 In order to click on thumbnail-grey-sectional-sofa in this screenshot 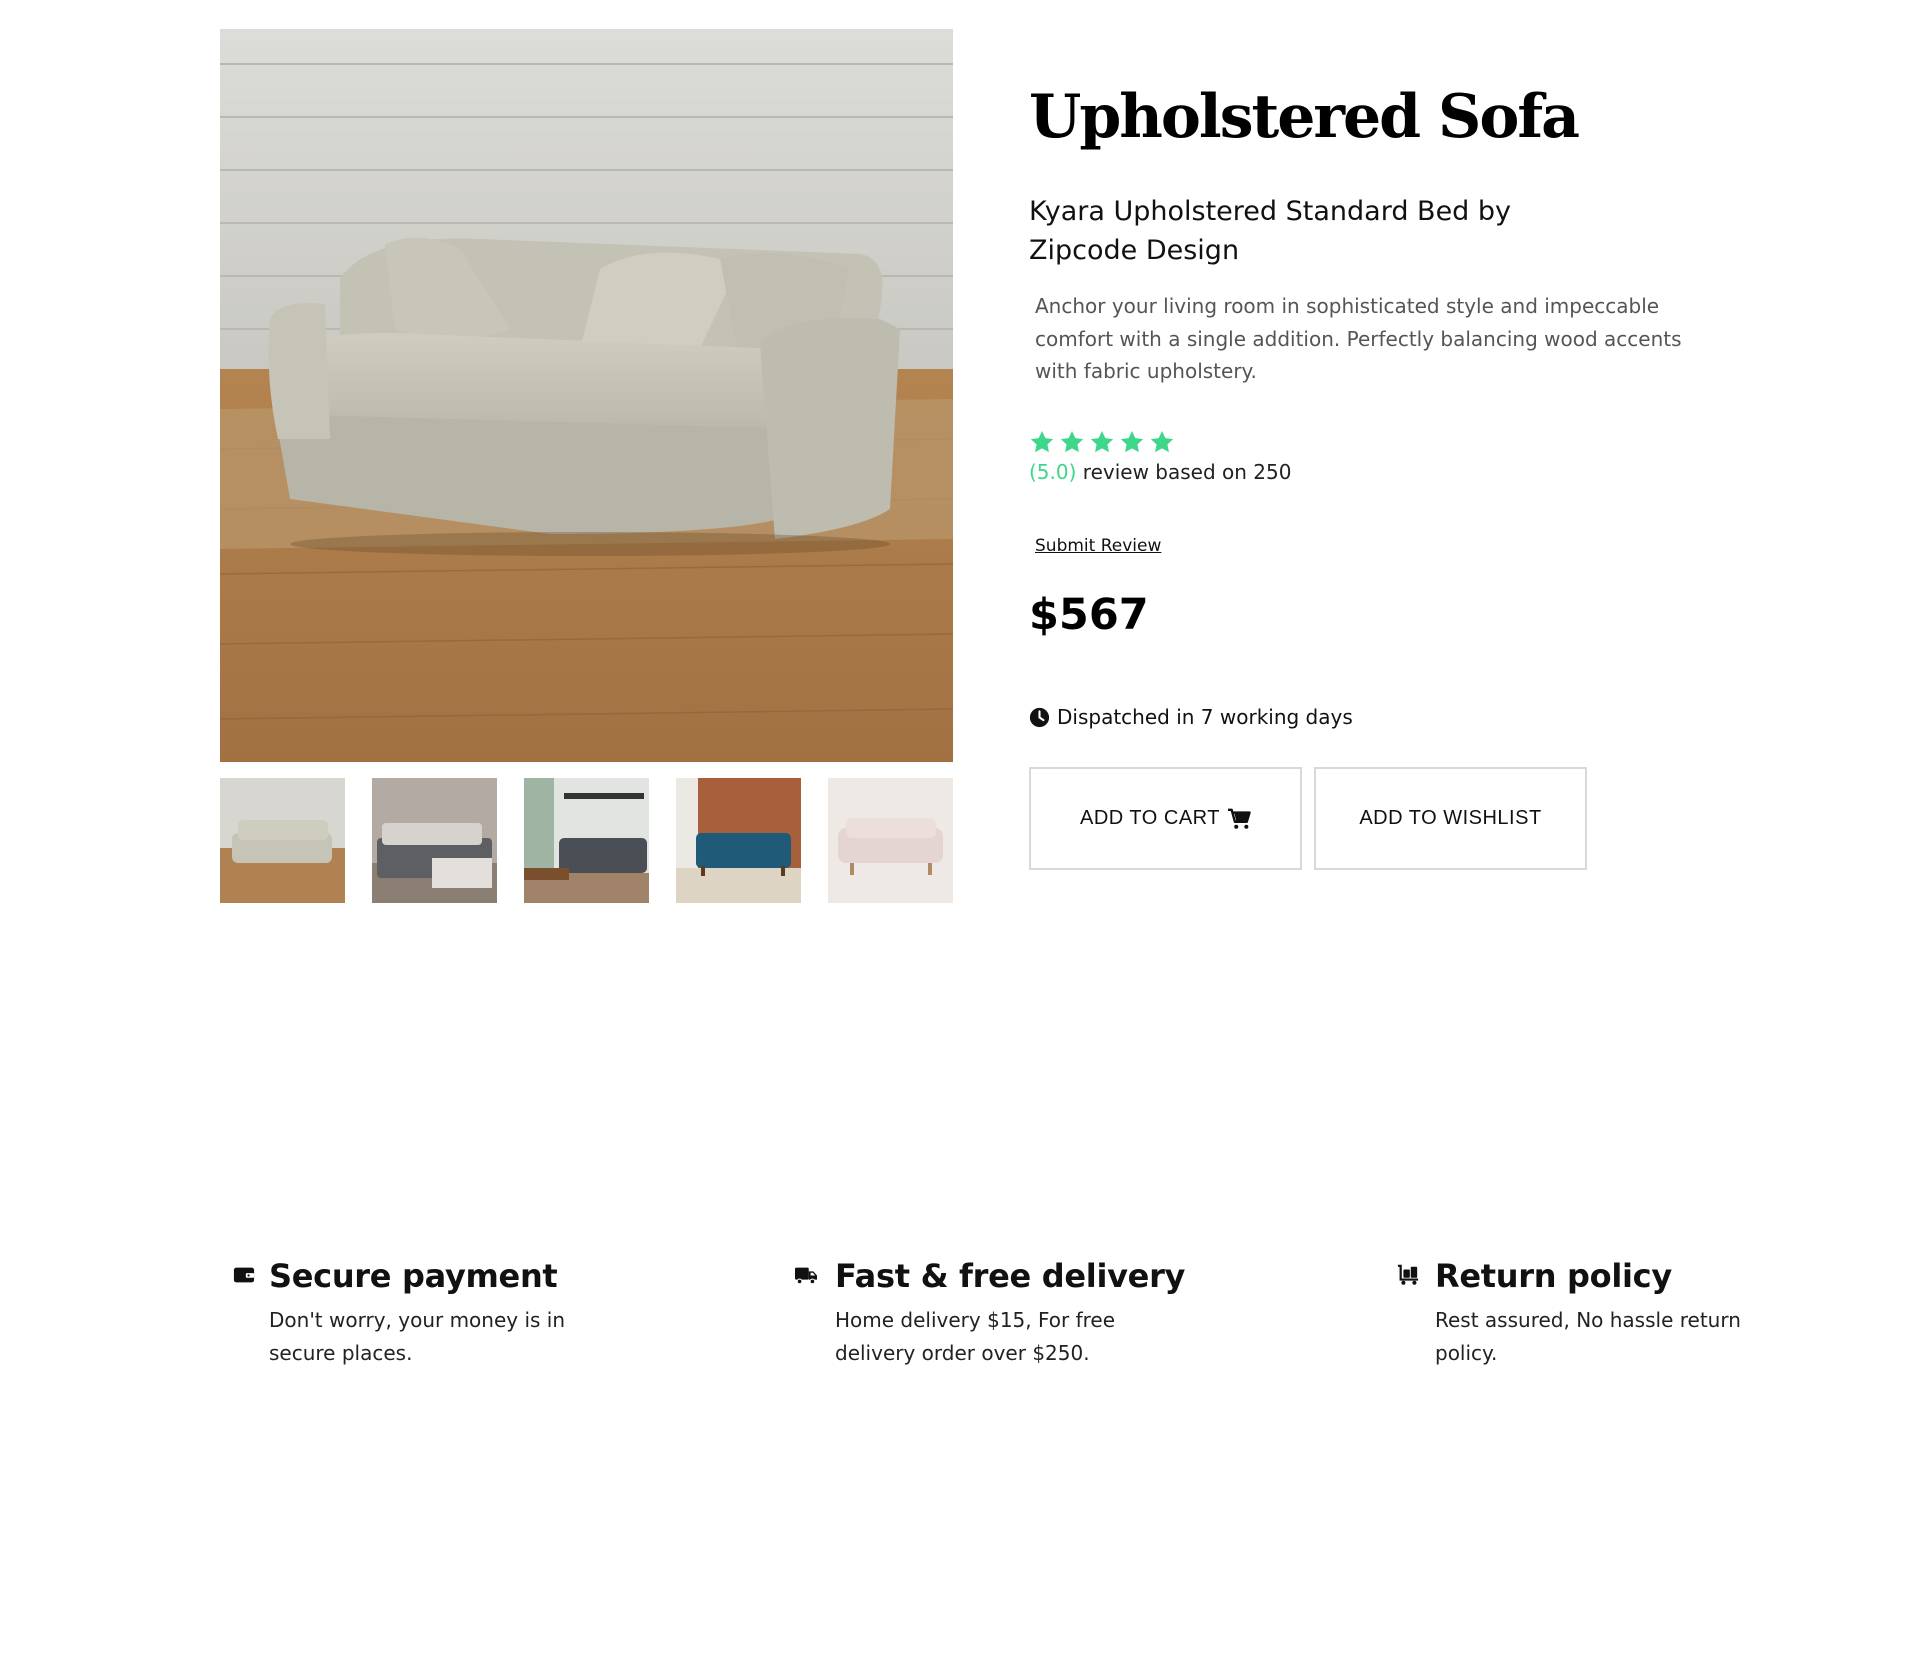, I will do `click(434, 840)`.